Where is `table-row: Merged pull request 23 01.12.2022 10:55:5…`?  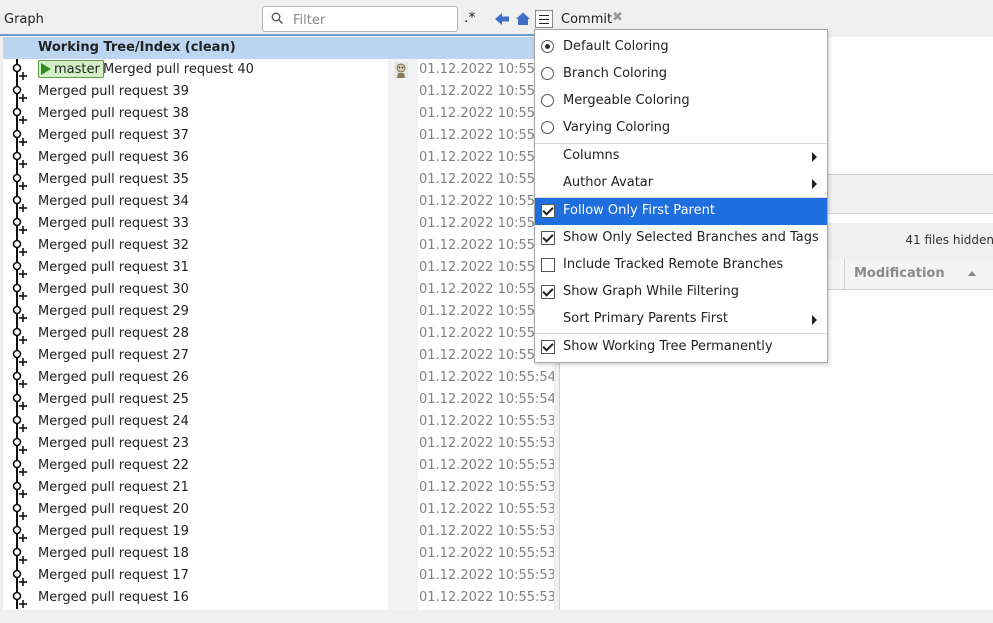 table-row: Merged pull request 23 01.12.2022 10:55:5… is located at coordinates (278, 444).